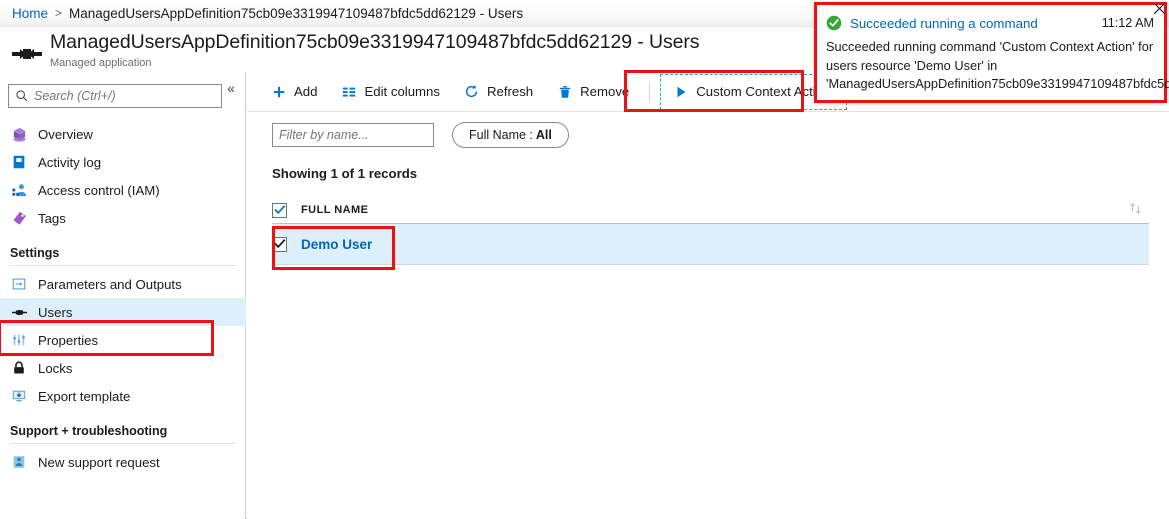 This screenshot has height=519, width=1169. What do you see at coordinates (27, 54) in the screenshot?
I see `managed-application-icon` at bounding box center [27, 54].